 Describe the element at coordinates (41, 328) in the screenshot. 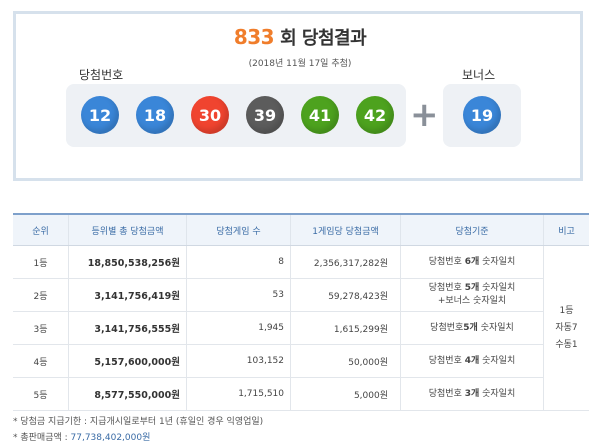

I see `rank-cell: 3등` at that location.